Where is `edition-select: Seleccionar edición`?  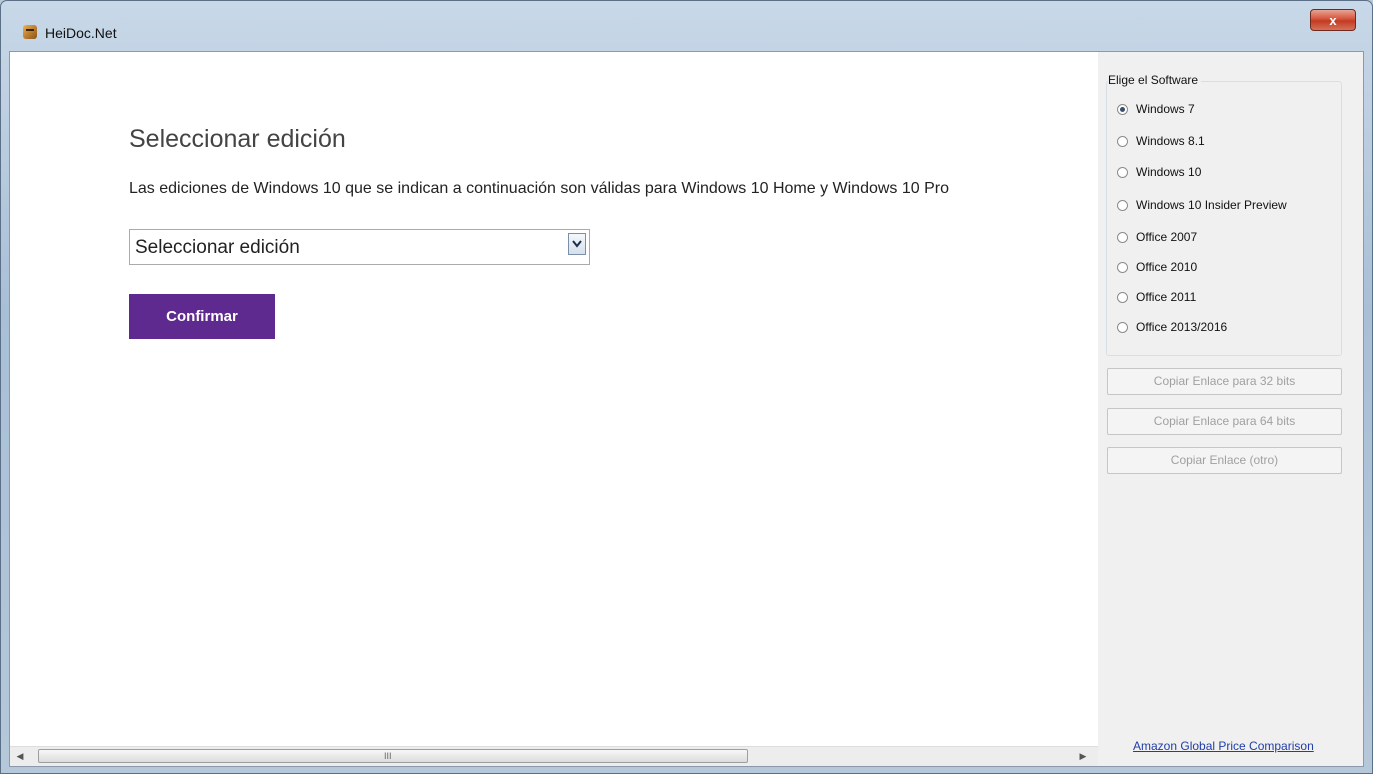
edition-select: Seleccionar edición is located at coordinates (359, 247).